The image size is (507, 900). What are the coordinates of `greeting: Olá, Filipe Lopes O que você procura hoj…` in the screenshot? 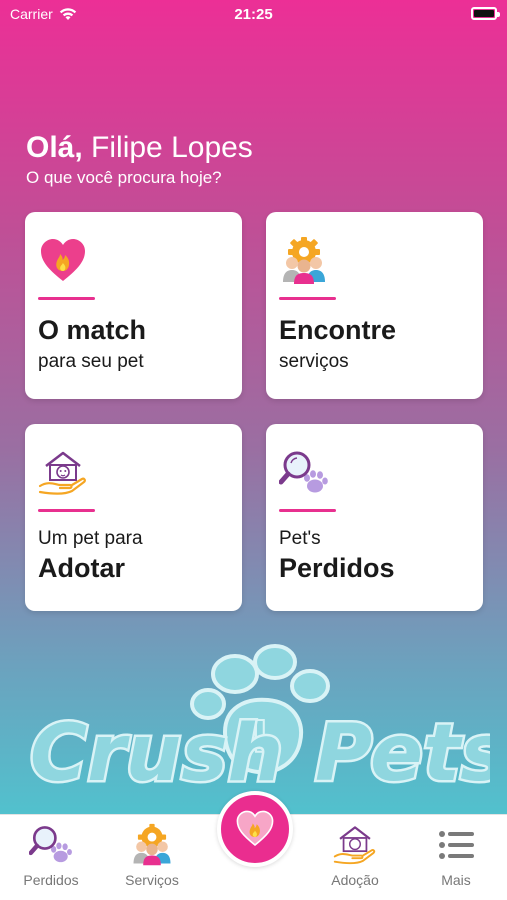 It's located at (139, 159).